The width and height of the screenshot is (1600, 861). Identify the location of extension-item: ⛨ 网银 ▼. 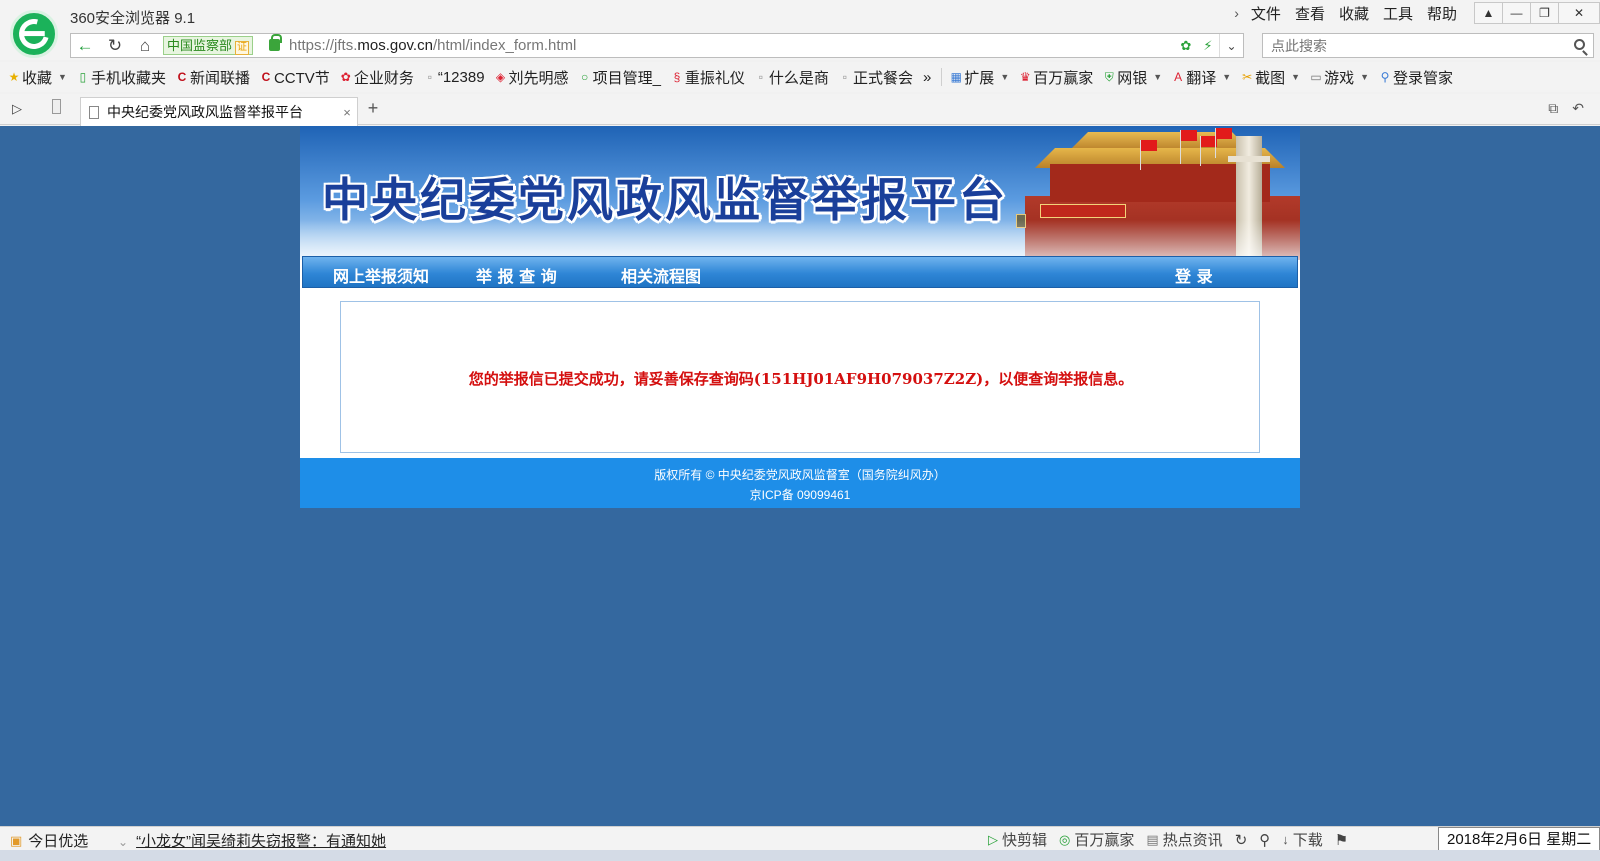
(1132, 77).